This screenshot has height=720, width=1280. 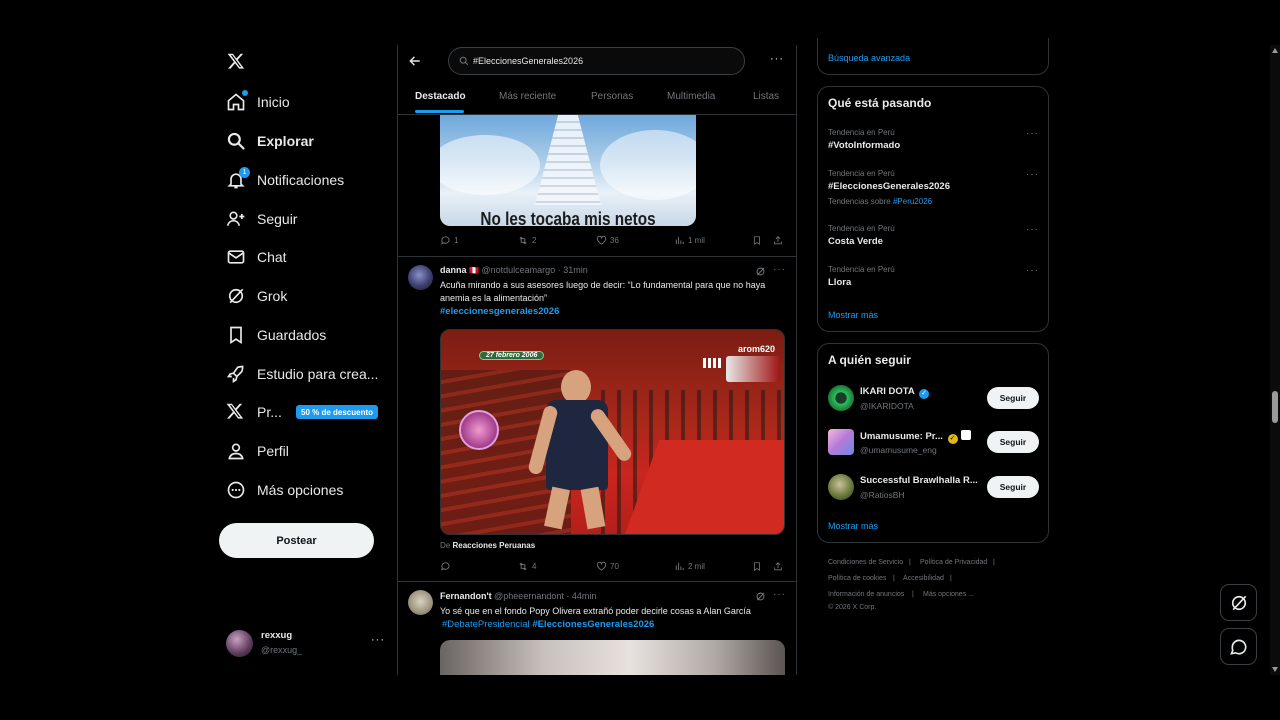 I want to click on search-input: #EleccionesGenerales2026, so click(x=596, y=61).